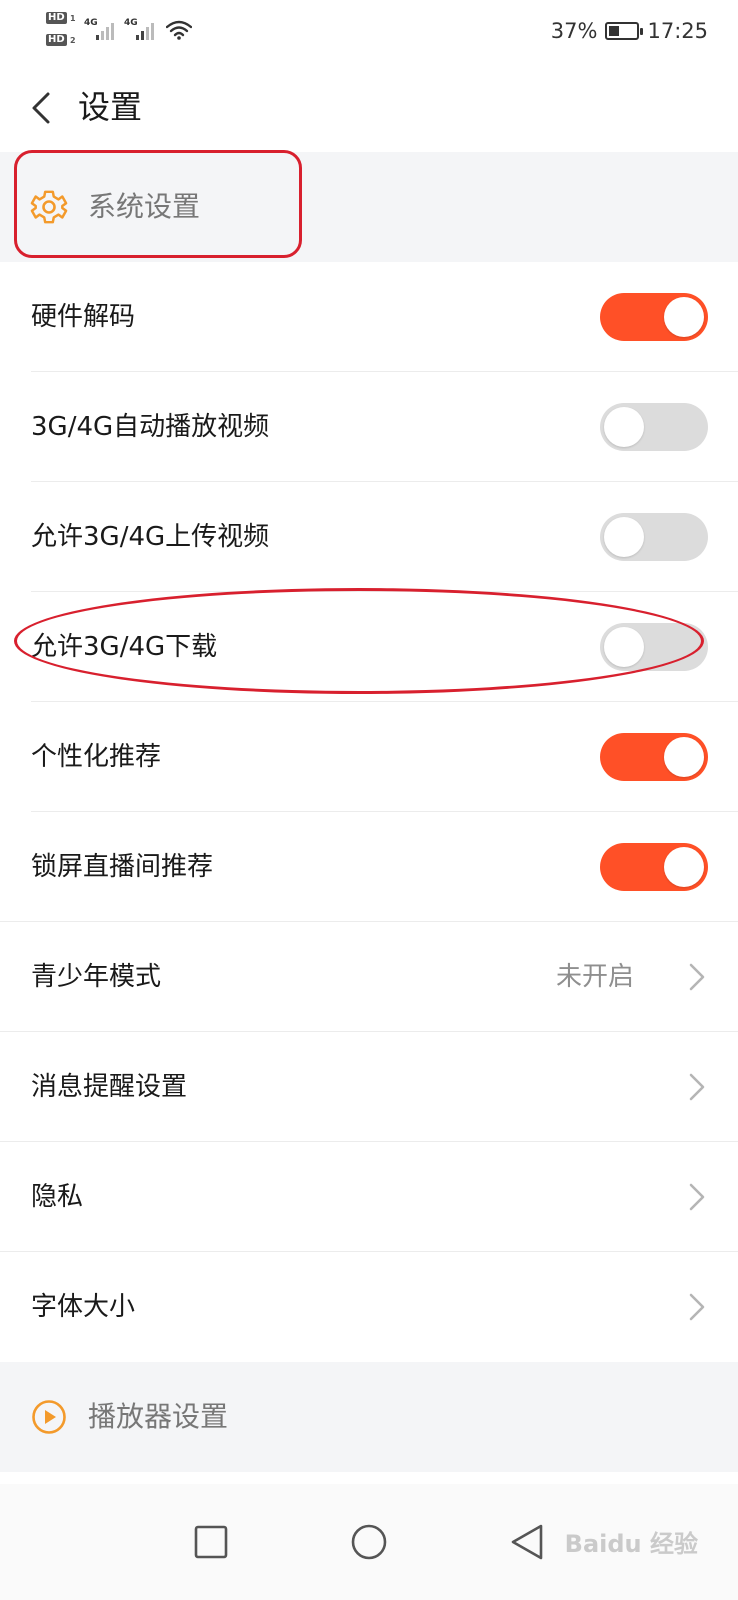 This screenshot has width=738, height=1600. What do you see at coordinates (122, 867) in the screenshot?
I see `row-label: 锁屏直播间推荐` at bounding box center [122, 867].